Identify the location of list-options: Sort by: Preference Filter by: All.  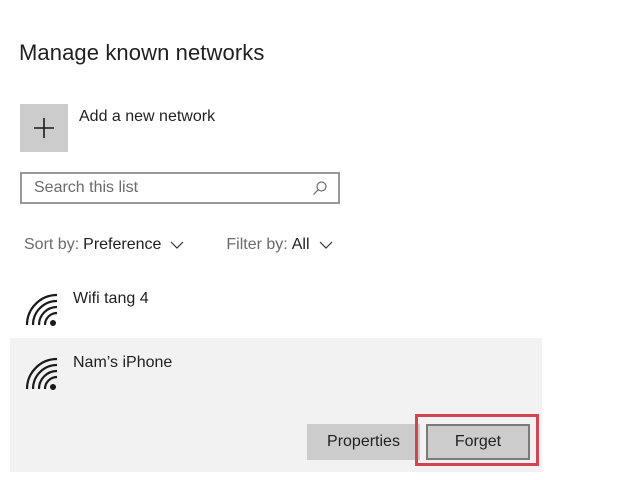
(178, 245).